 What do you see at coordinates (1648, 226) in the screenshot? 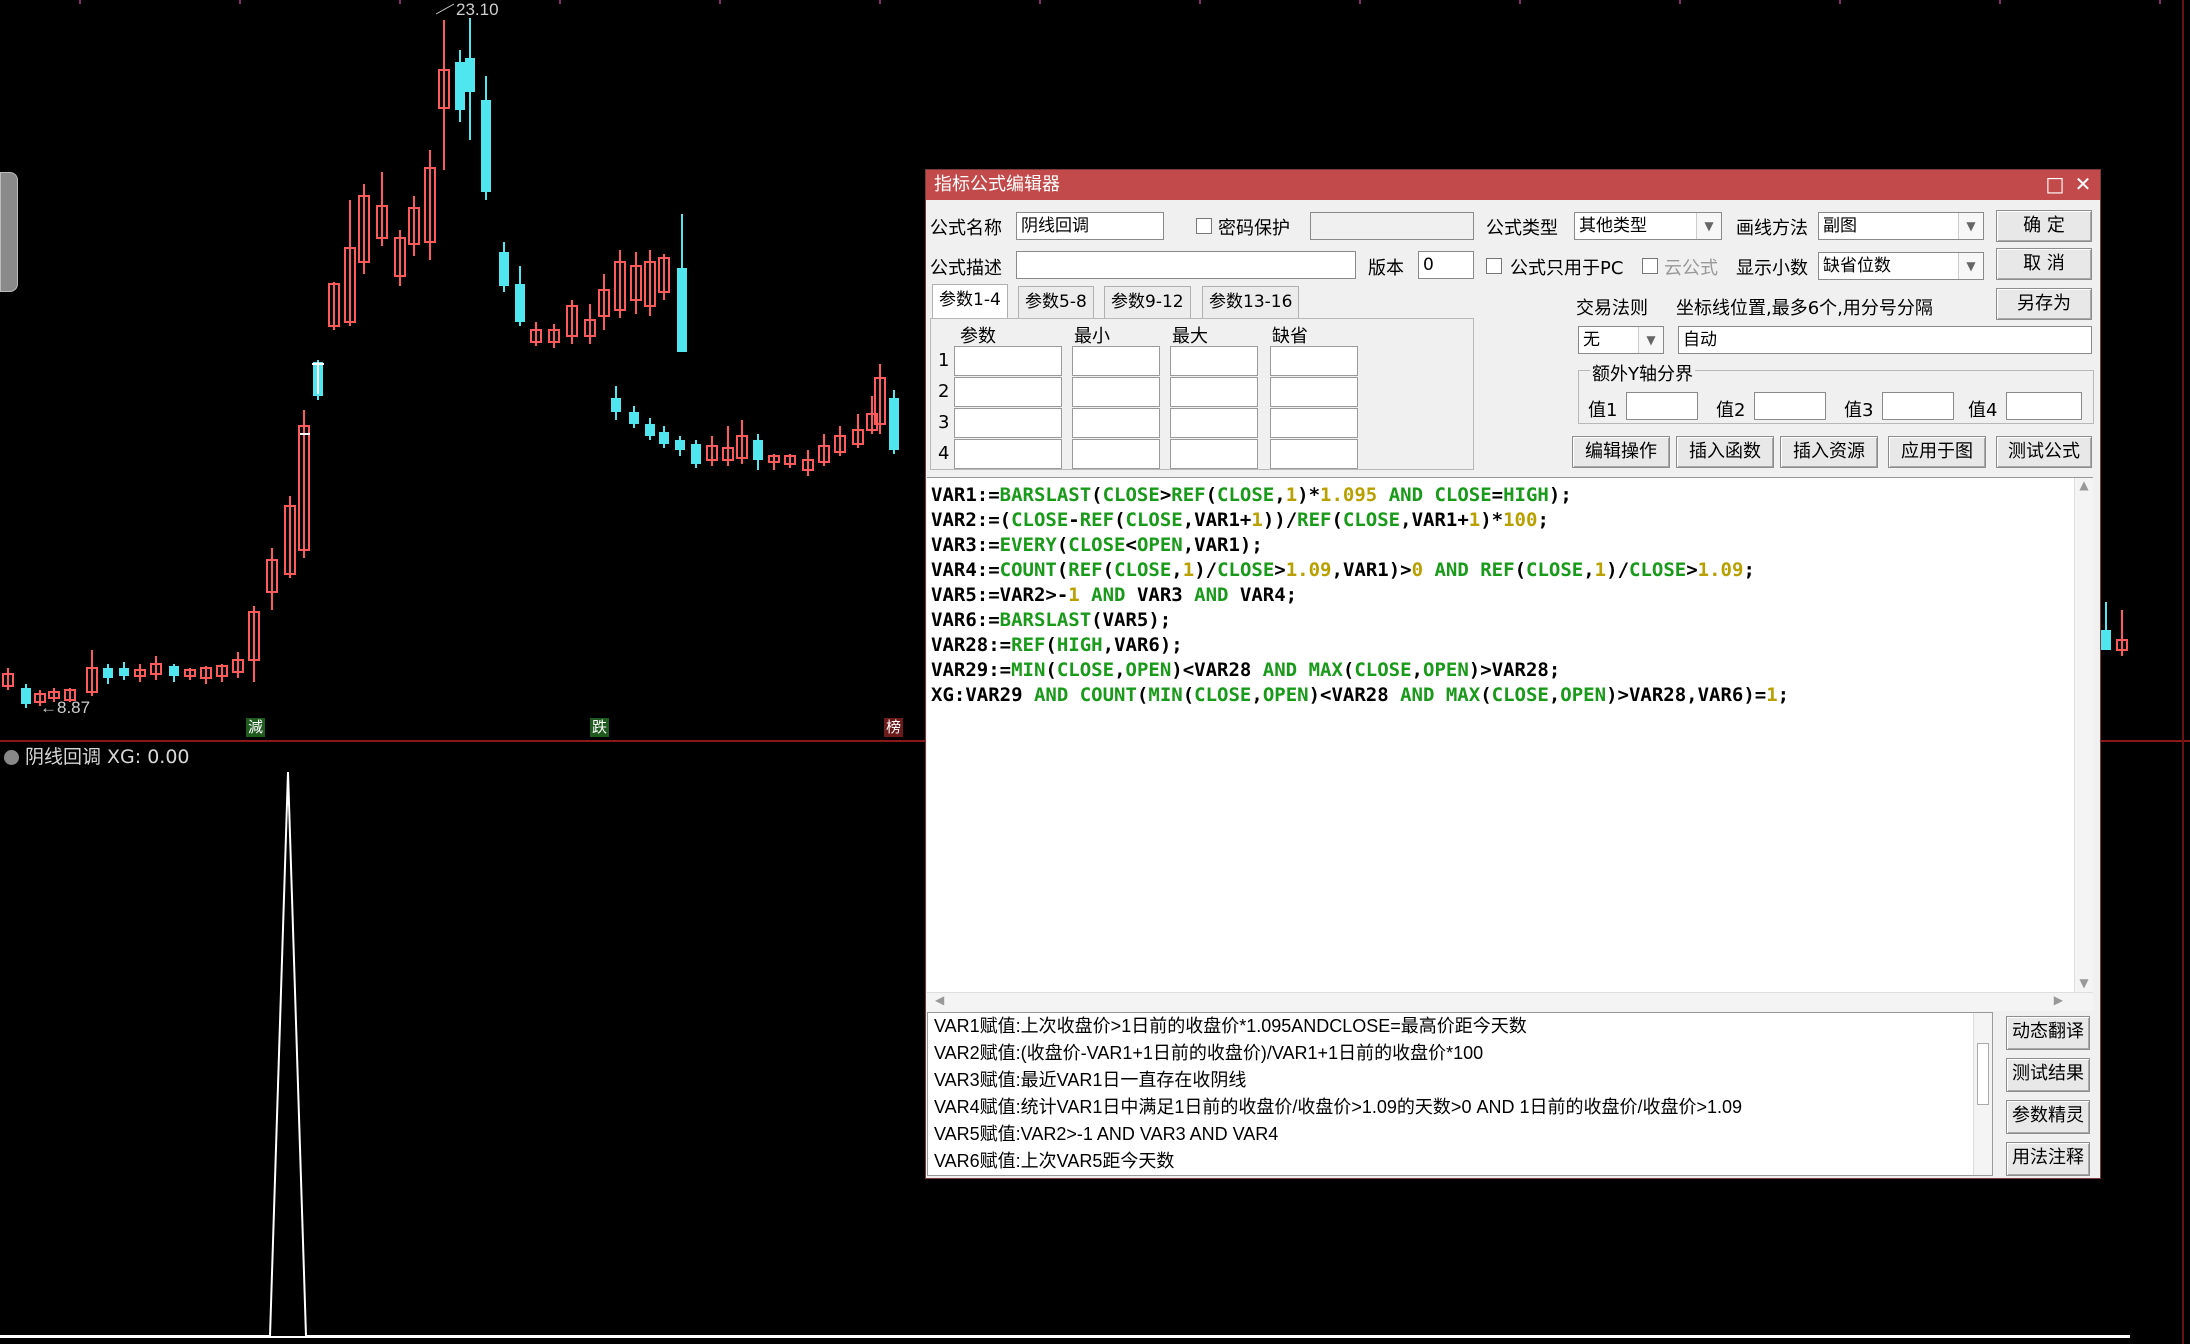
I see `formula-type-select: 其他类型 ▼` at bounding box center [1648, 226].